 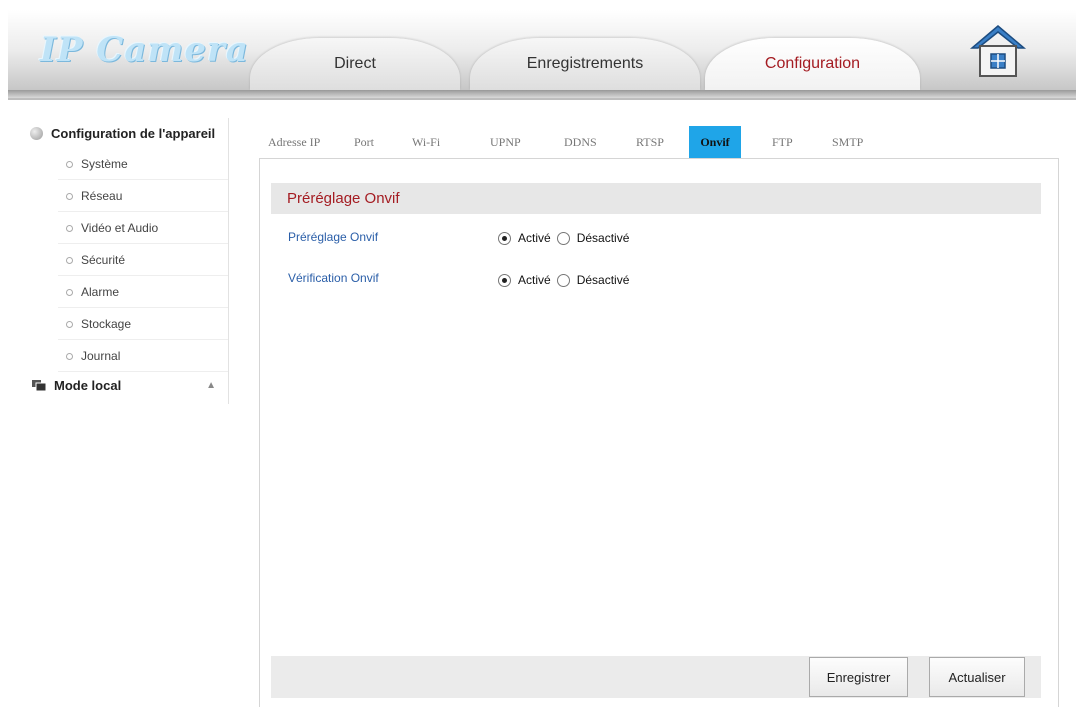 I want to click on onvif-preset-enabled-radio, so click(x=504, y=238).